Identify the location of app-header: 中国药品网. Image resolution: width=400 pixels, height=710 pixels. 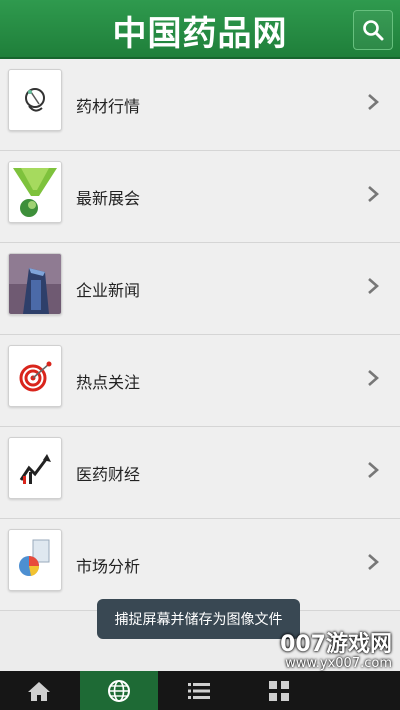
(200, 29).